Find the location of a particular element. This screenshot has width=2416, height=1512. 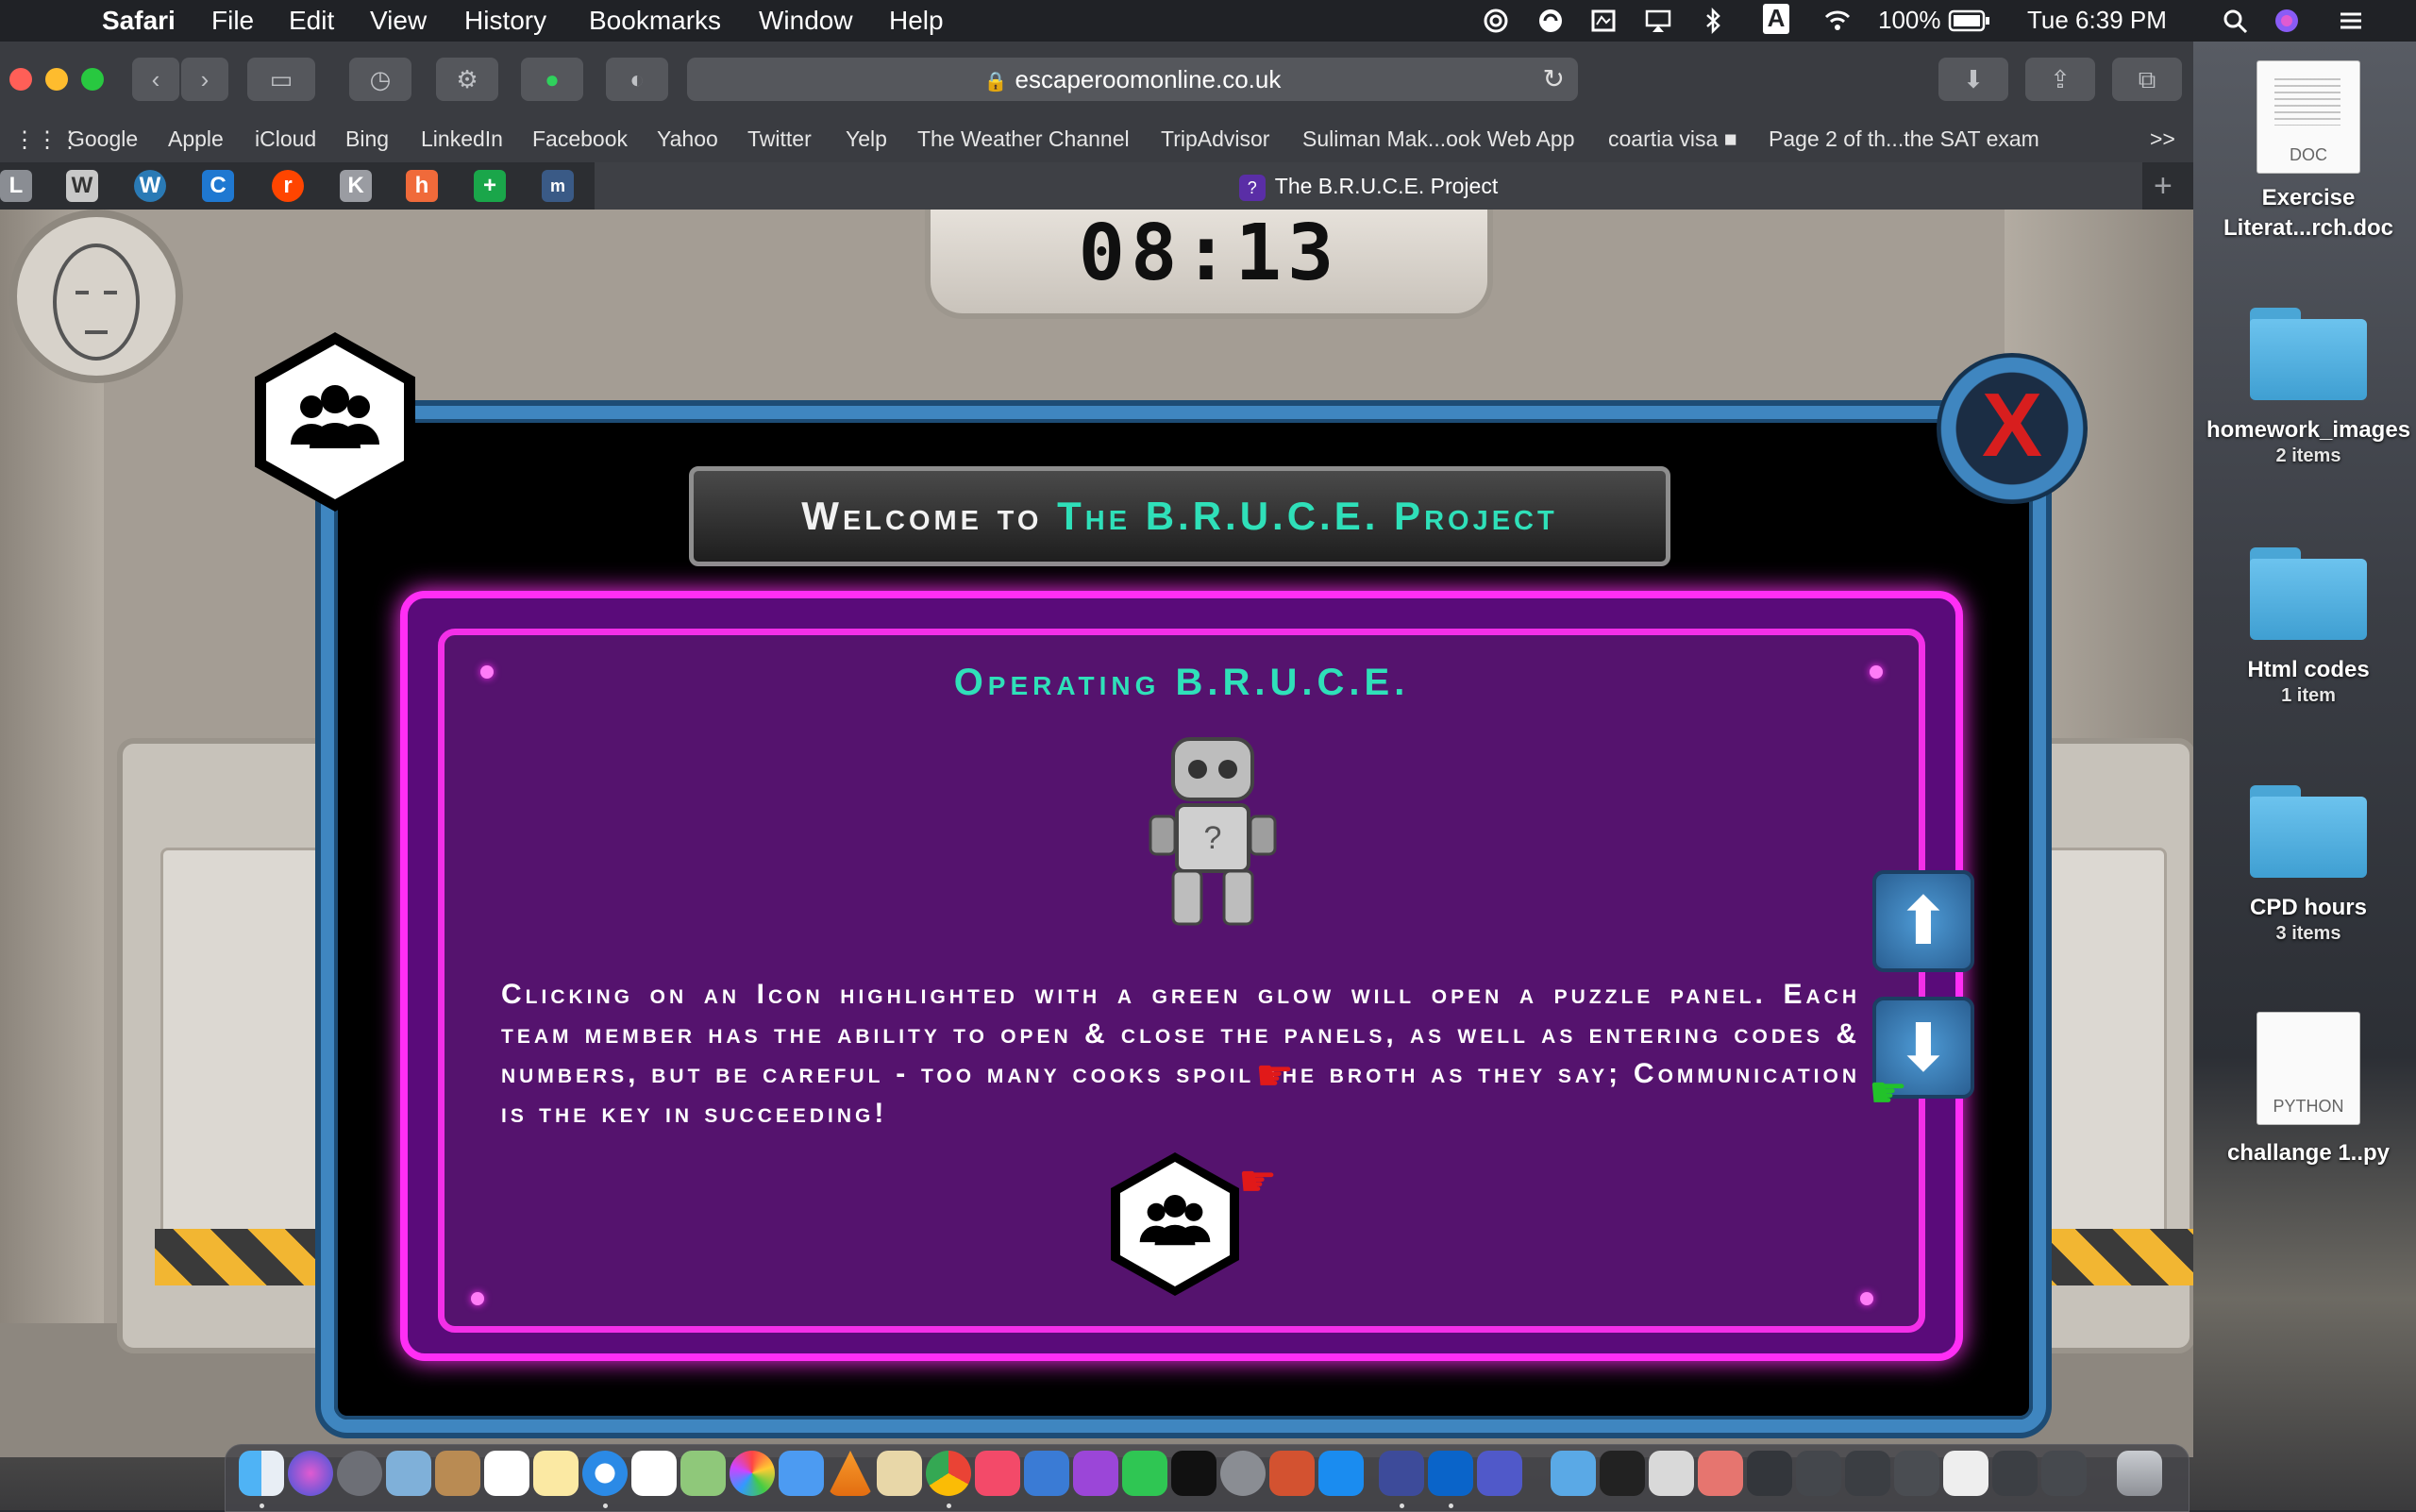

powerpoint-icon is located at coordinates (1292, 1473).